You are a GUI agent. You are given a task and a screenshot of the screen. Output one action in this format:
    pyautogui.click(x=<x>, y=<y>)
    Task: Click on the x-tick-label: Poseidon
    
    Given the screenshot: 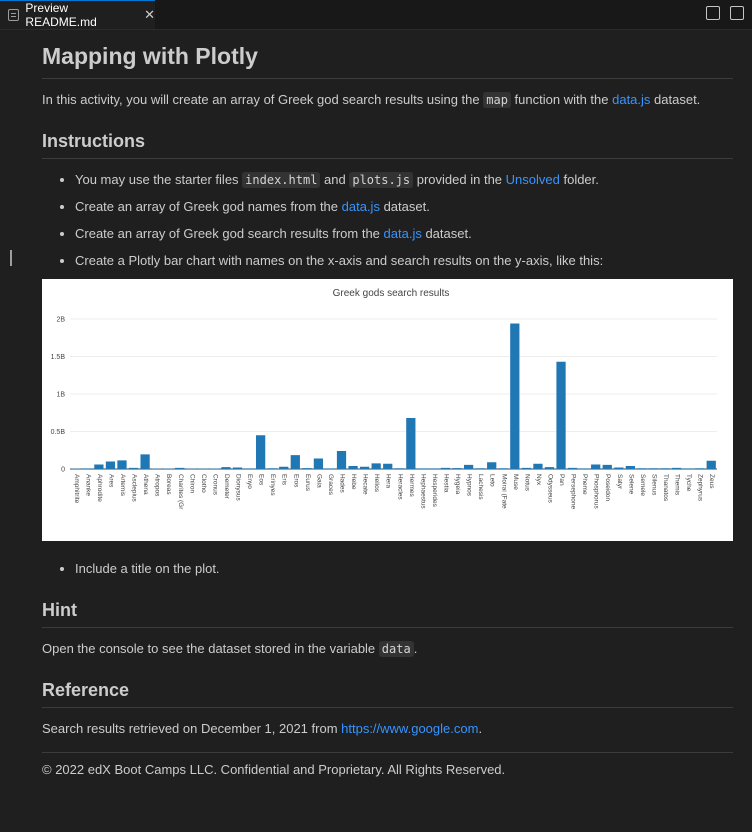 What is the action you would take?
    pyautogui.click(x=607, y=487)
    